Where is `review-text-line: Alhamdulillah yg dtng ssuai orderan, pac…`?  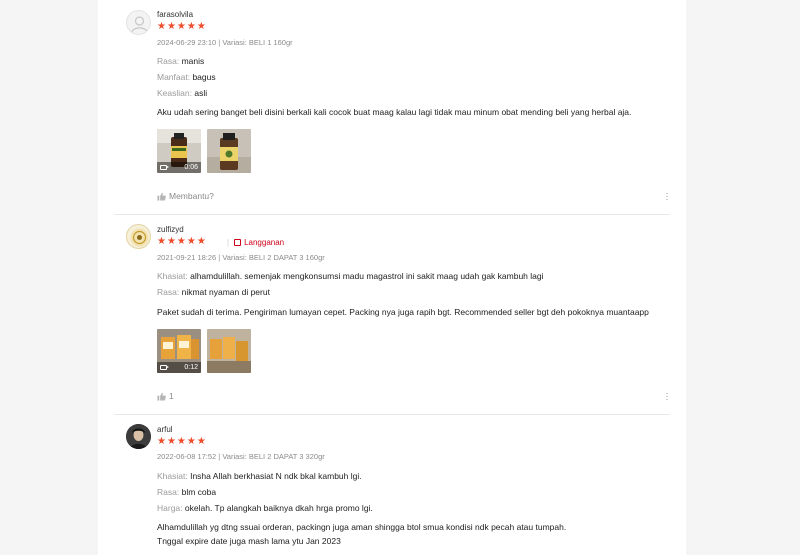 review-text-line: Alhamdulillah yg dtng ssuai orderan, pac… is located at coordinates (362, 527).